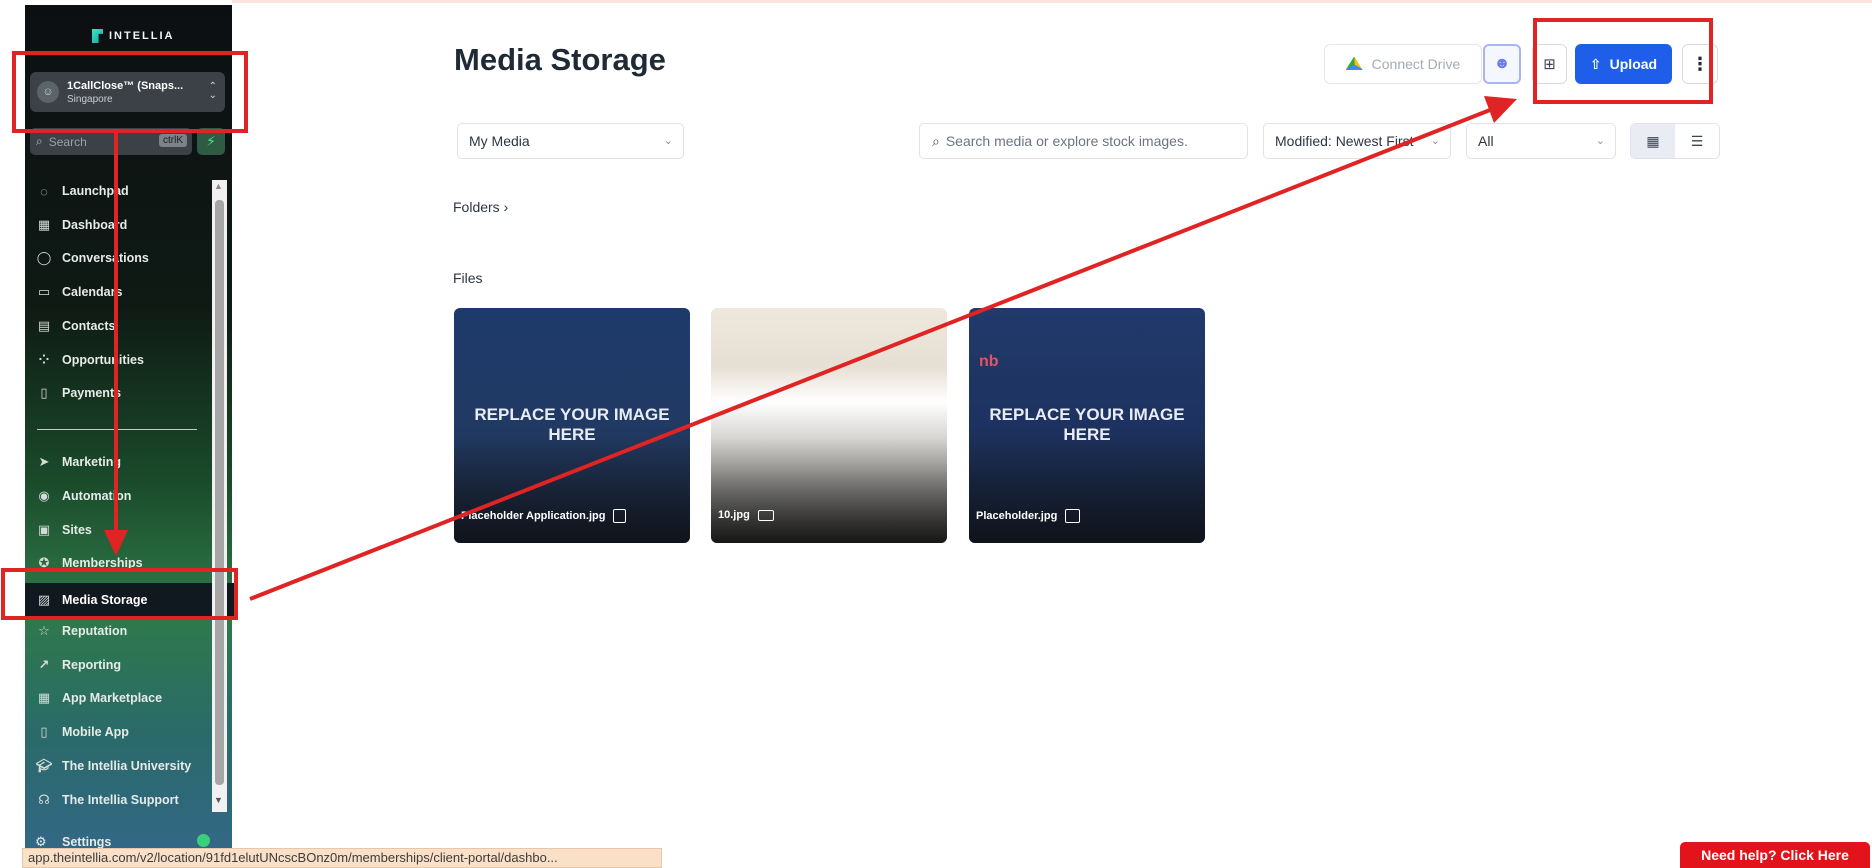 The height and width of the screenshot is (868, 1872). I want to click on grid-view-button: ▦, so click(1653, 141).